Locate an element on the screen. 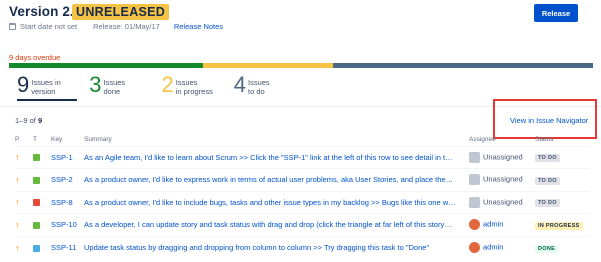 The image size is (601, 262). progress-todo-segment is located at coordinates (463, 65).